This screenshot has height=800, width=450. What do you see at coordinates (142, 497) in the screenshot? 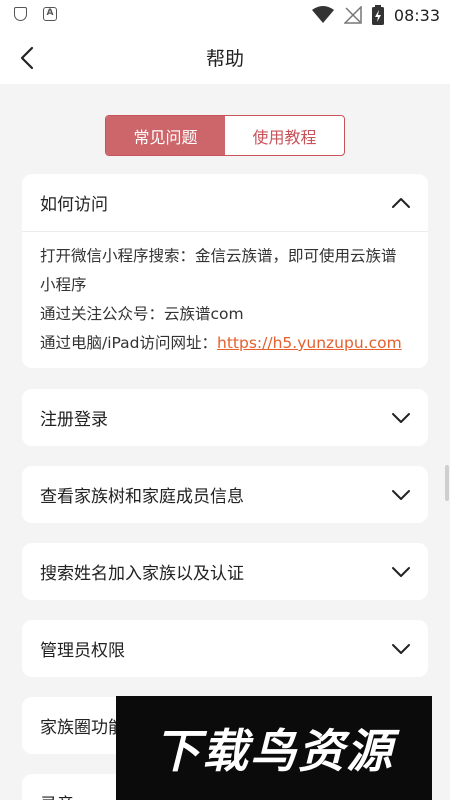
I see `faq-title: 查看家族树和家庭成员信息` at bounding box center [142, 497].